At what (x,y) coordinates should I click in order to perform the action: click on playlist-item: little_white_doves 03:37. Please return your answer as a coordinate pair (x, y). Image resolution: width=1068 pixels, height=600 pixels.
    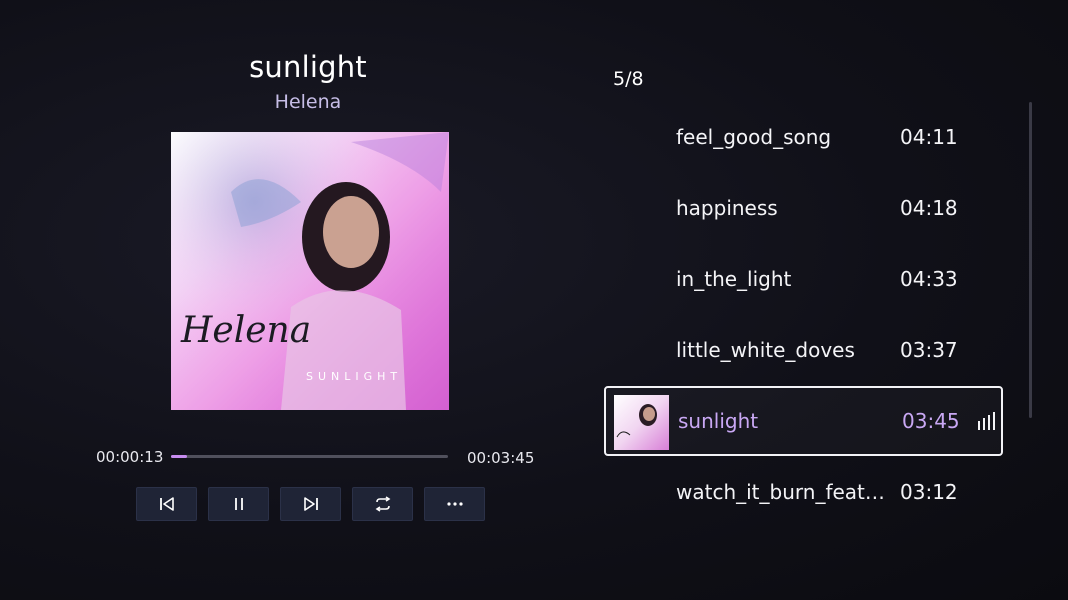
    Looking at the image, I should click on (803, 350).